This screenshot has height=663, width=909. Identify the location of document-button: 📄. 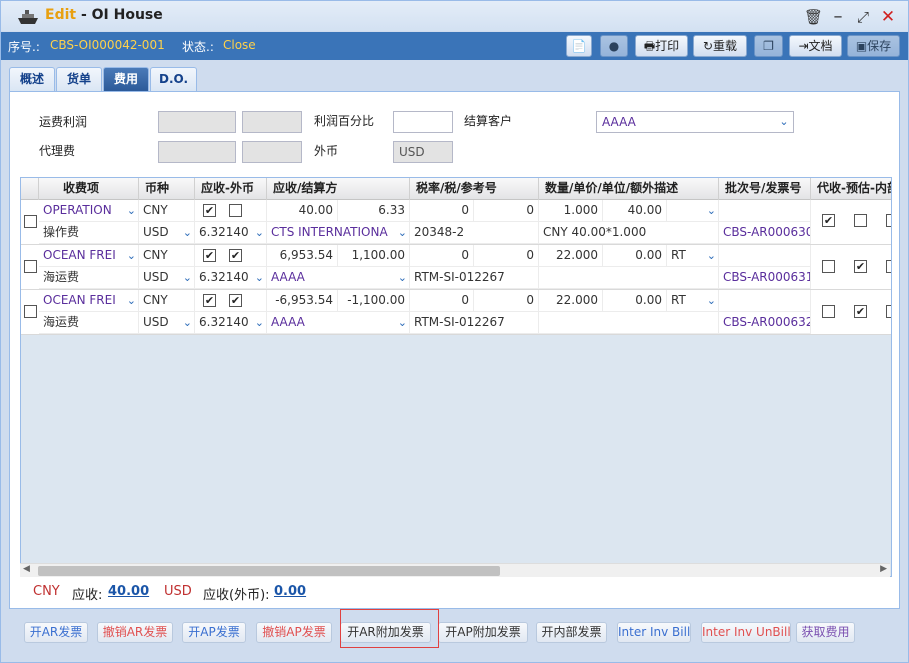
(579, 46).